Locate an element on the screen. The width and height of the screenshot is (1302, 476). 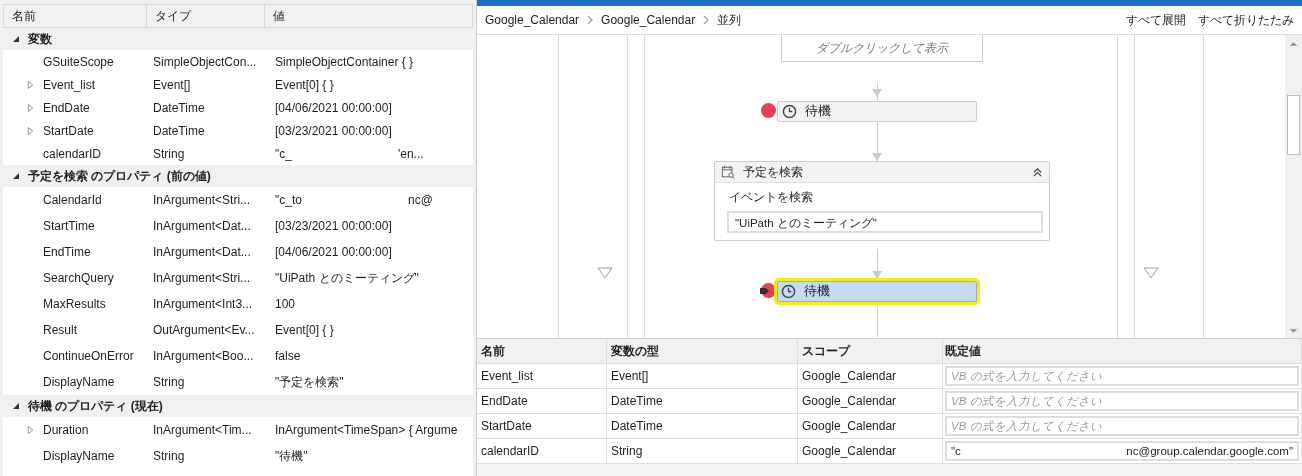
property-name: calendarID is located at coordinates (73, 153).